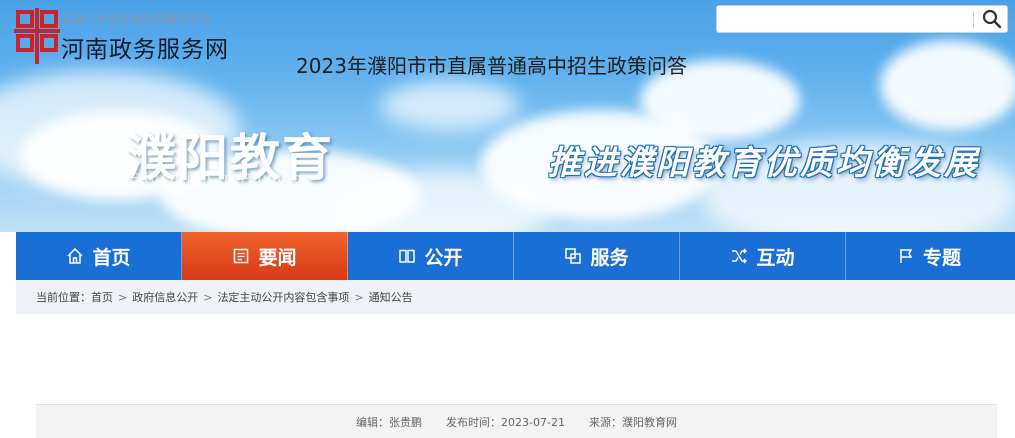 Image resolution: width=1015 pixels, height=438 pixels. Describe the element at coordinates (165, 297) in the screenshot. I see `breadcrumb-link-gov-info: 政府信息公开` at that location.